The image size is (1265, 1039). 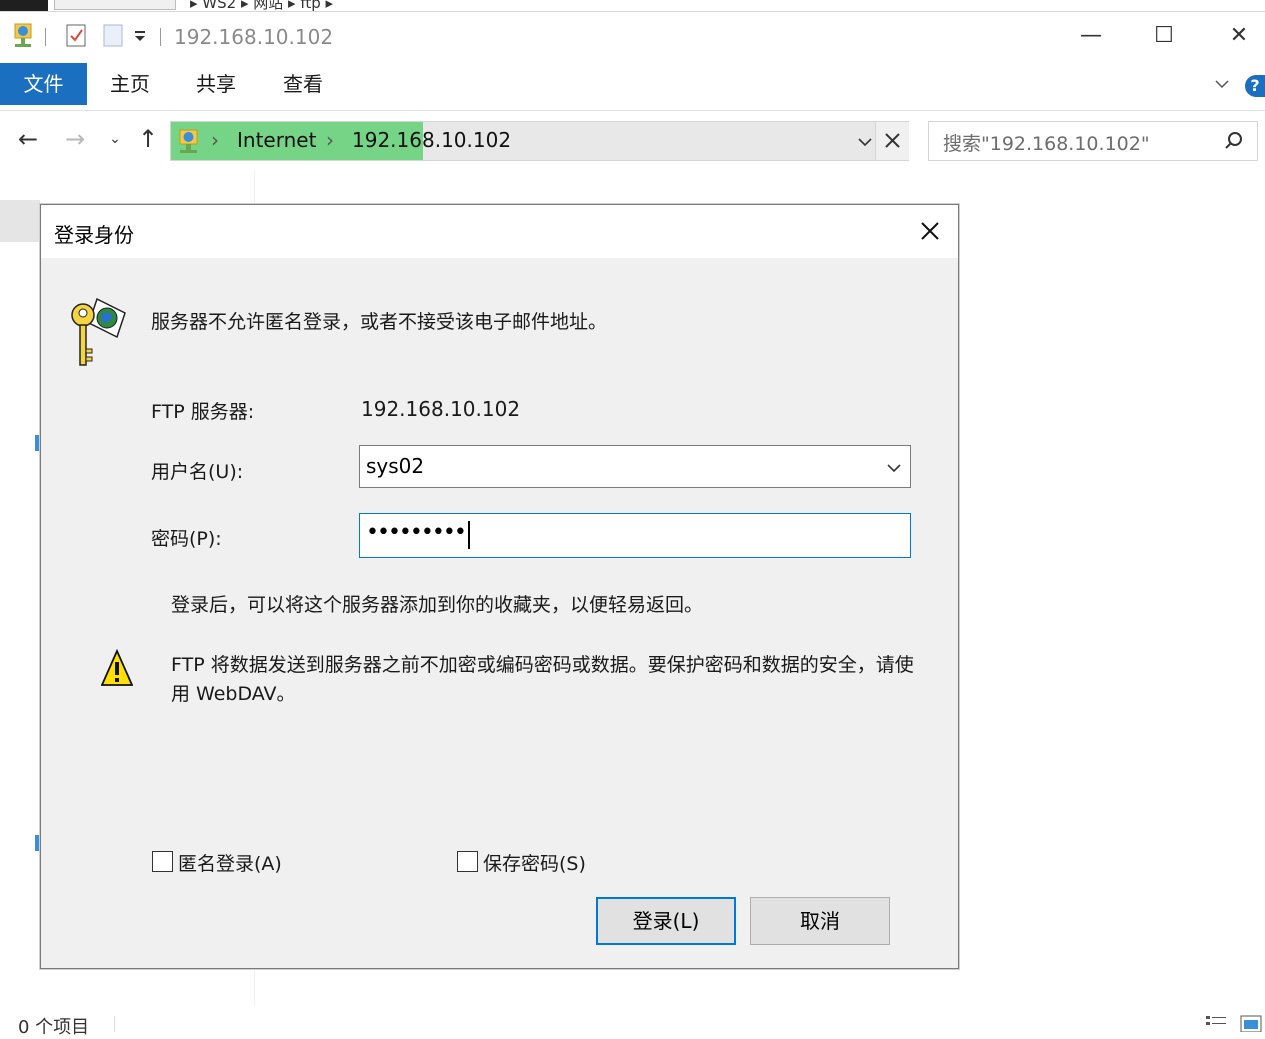 What do you see at coordinates (820, 921) in the screenshot?
I see `cancel-button: 取消` at bounding box center [820, 921].